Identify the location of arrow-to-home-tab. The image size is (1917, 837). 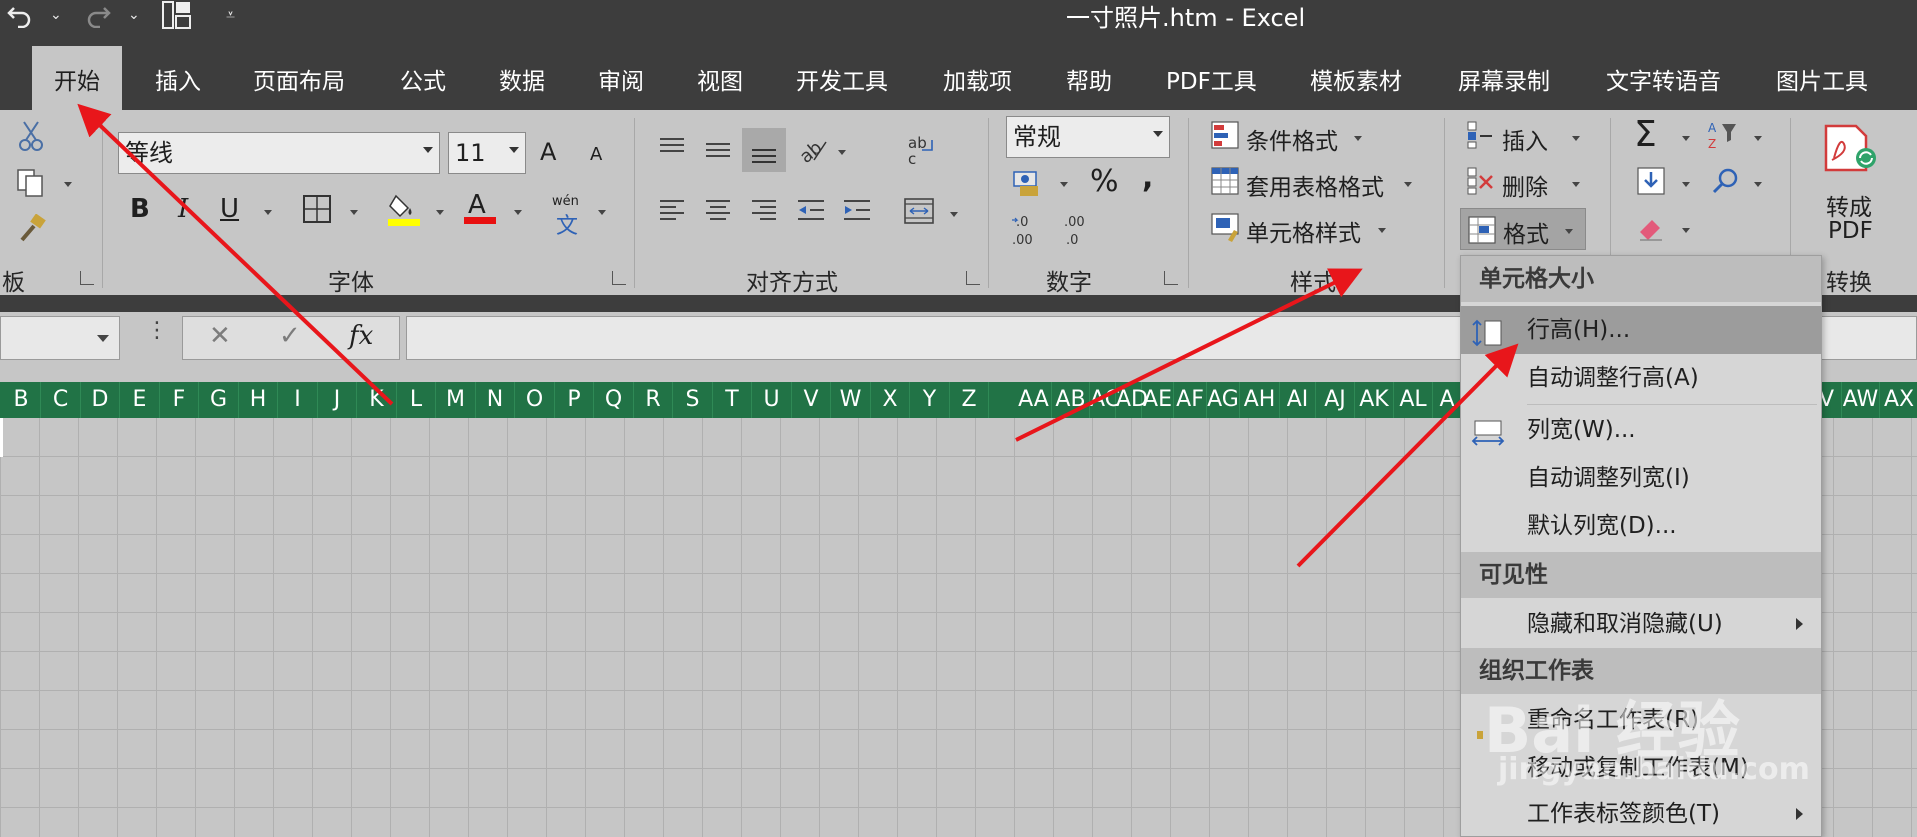
(235, 254).